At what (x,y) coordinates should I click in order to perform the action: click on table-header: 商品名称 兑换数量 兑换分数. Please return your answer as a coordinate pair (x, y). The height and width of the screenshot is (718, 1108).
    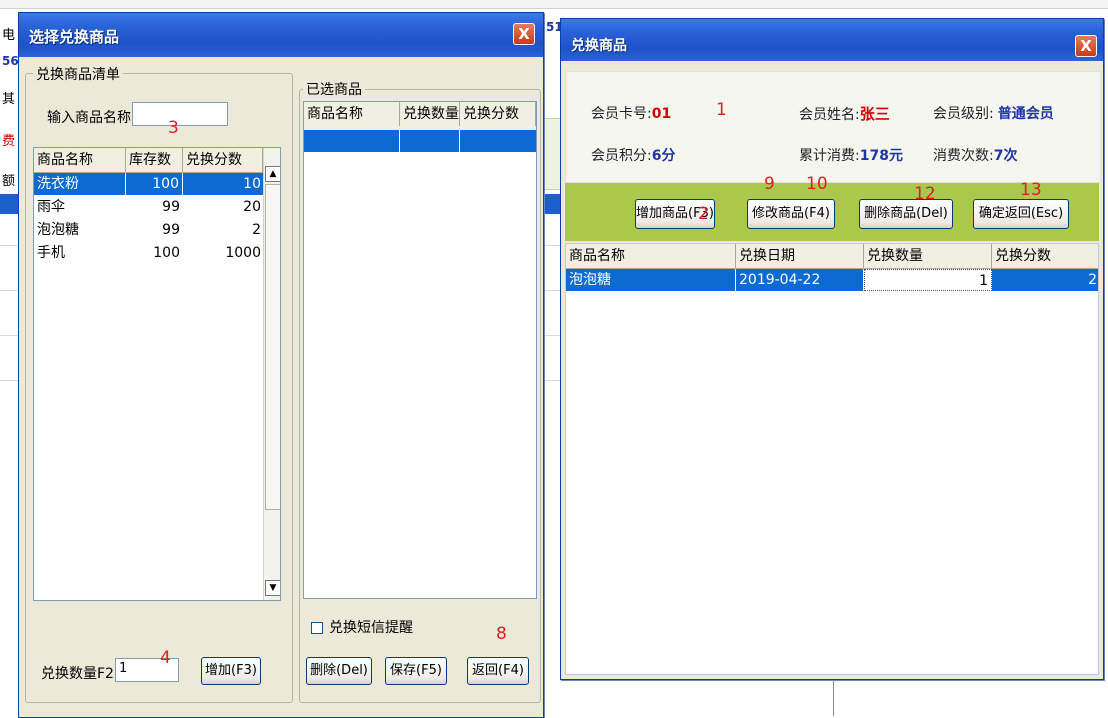
    Looking at the image, I should click on (420, 116).